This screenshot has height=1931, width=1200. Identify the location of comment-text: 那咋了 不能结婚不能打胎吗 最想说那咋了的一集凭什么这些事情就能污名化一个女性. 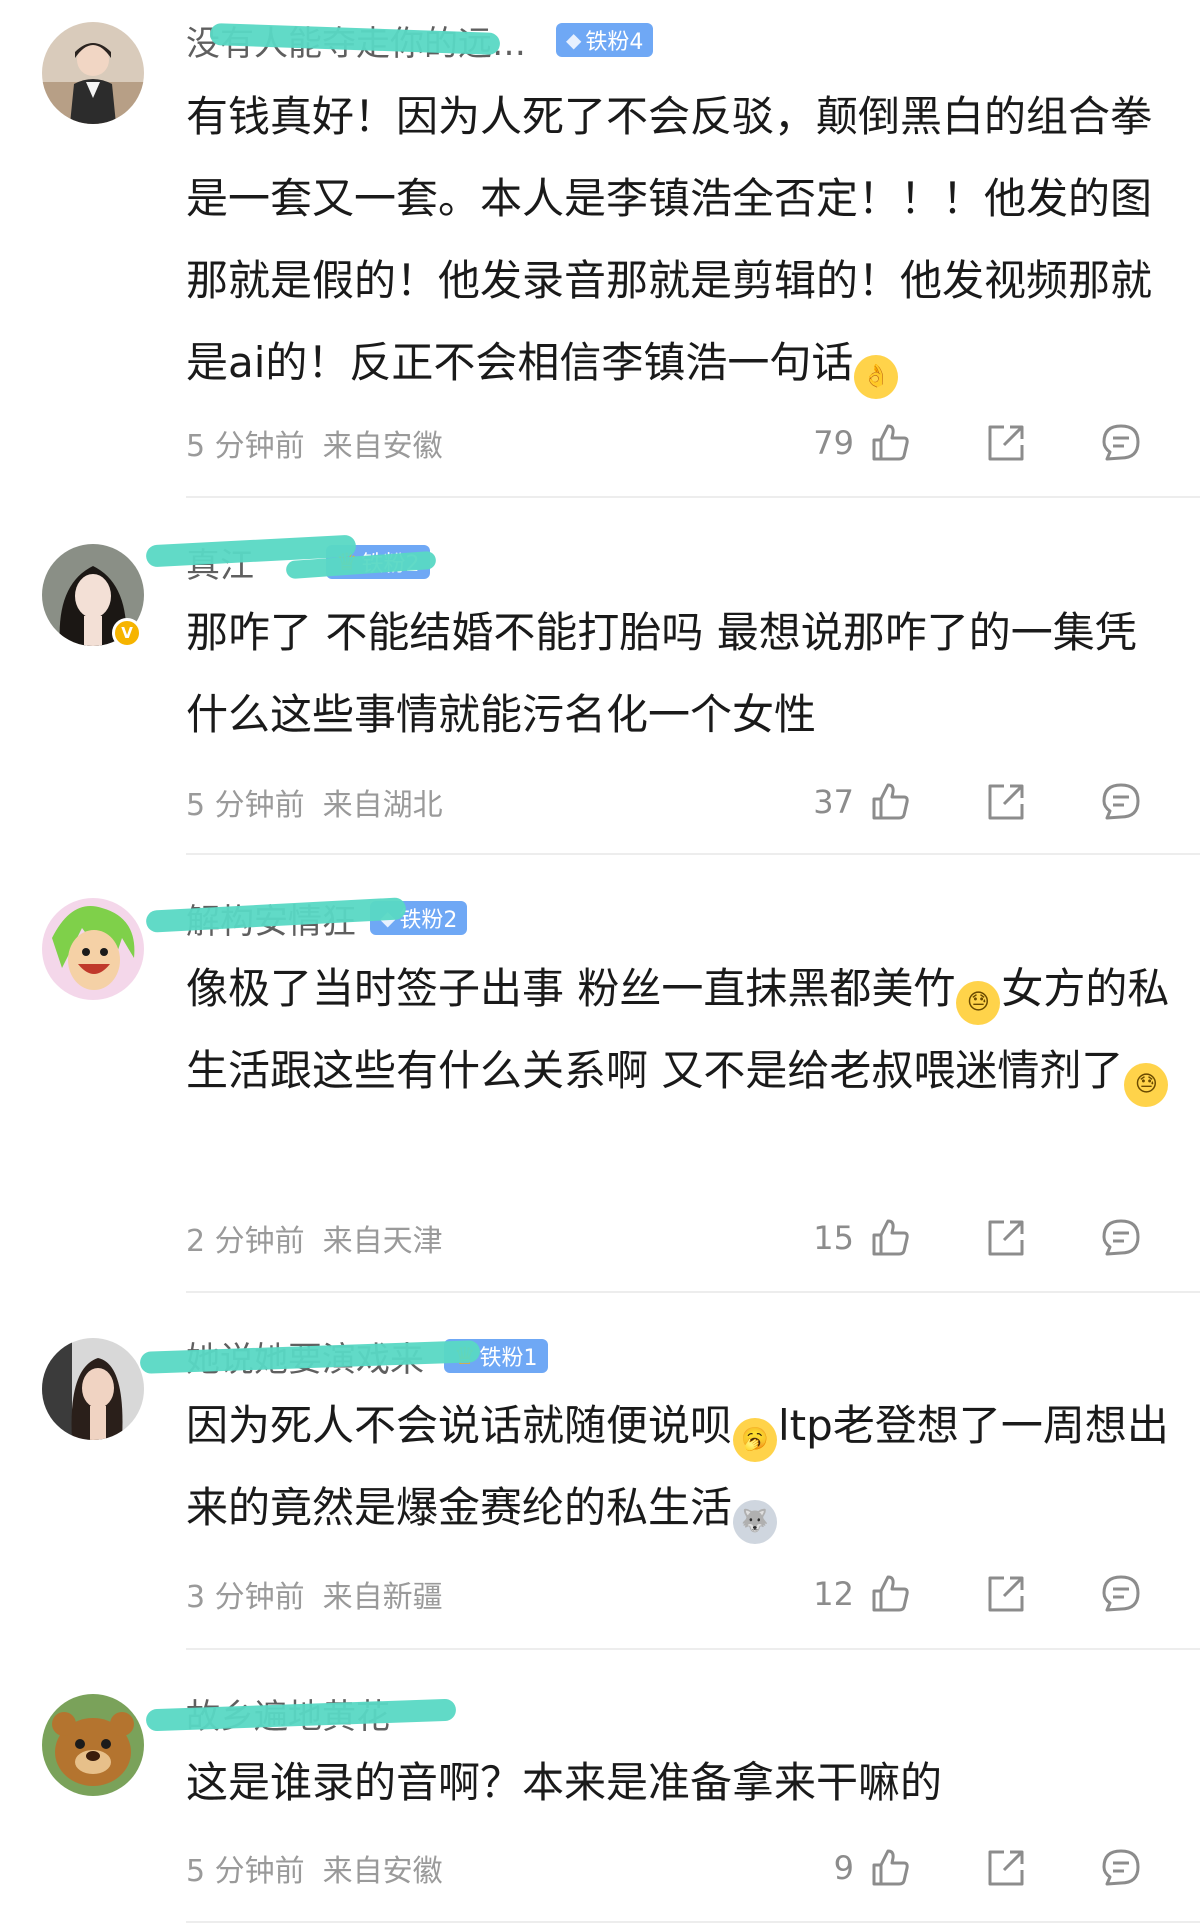
(681, 674).